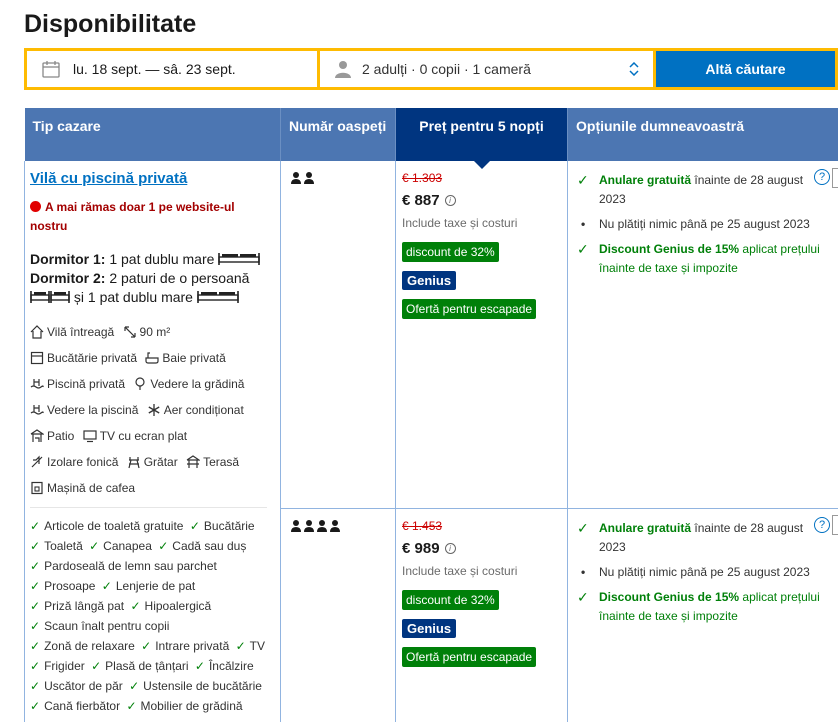 The image size is (838, 722). What do you see at coordinates (110, 24) in the screenshot?
I see `page-title: Disponibilitate` at bounding box center [110, 24].